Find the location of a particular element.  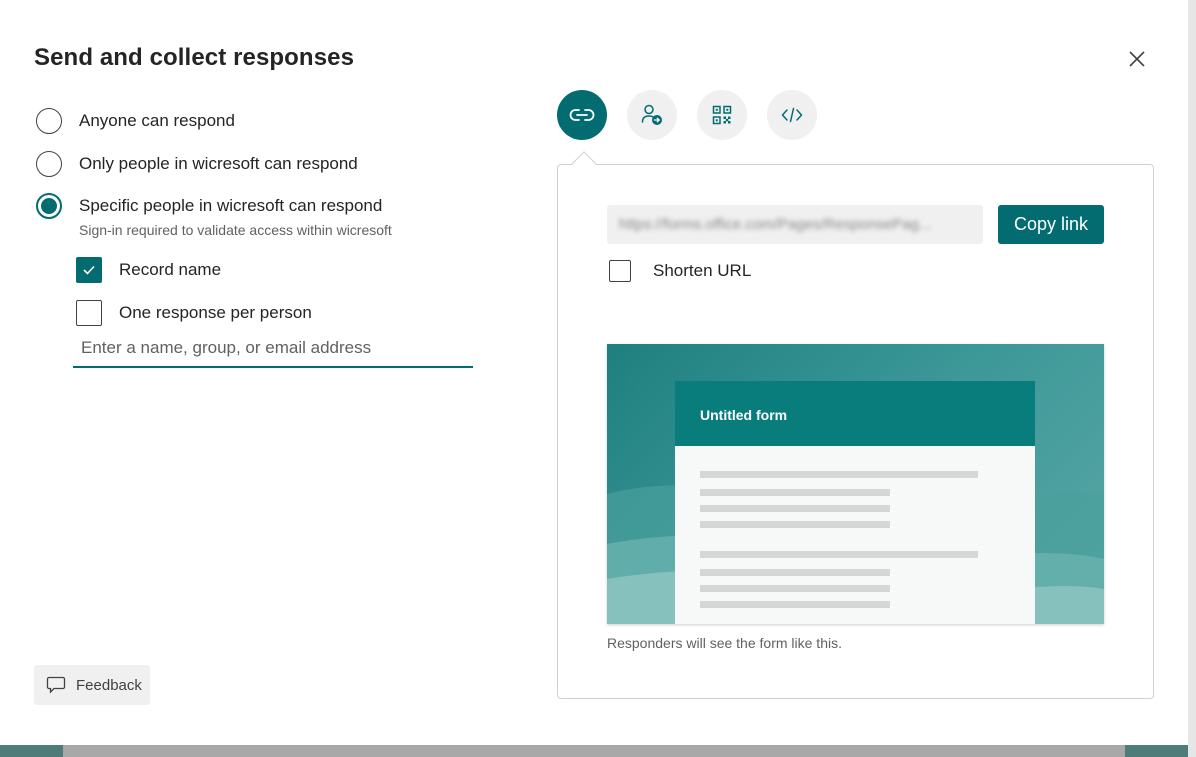

radio-label: Only people in wicresoft can respond is located at coordinates (218, 163).